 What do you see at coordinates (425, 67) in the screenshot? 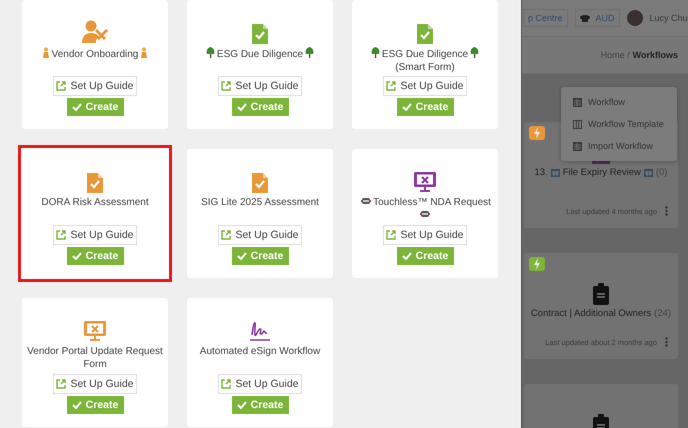
I see `title-text: (Smart Form)` at bounding box center [425, 67].